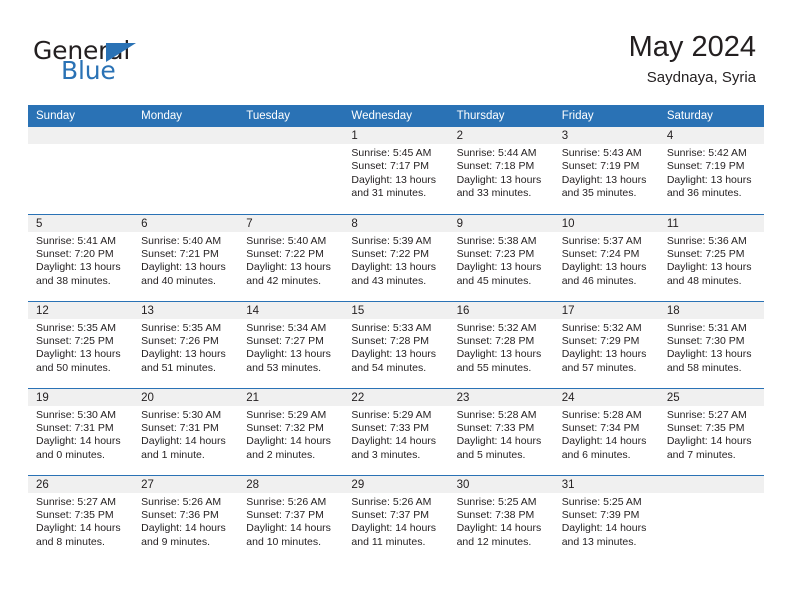 The height and width of the screenshot is (612, 792). Describe the element at coordinates (709, 186) in the screenshot. I see `daylight-text: Daylight: 13 hours and 36 minutes.` at that location.